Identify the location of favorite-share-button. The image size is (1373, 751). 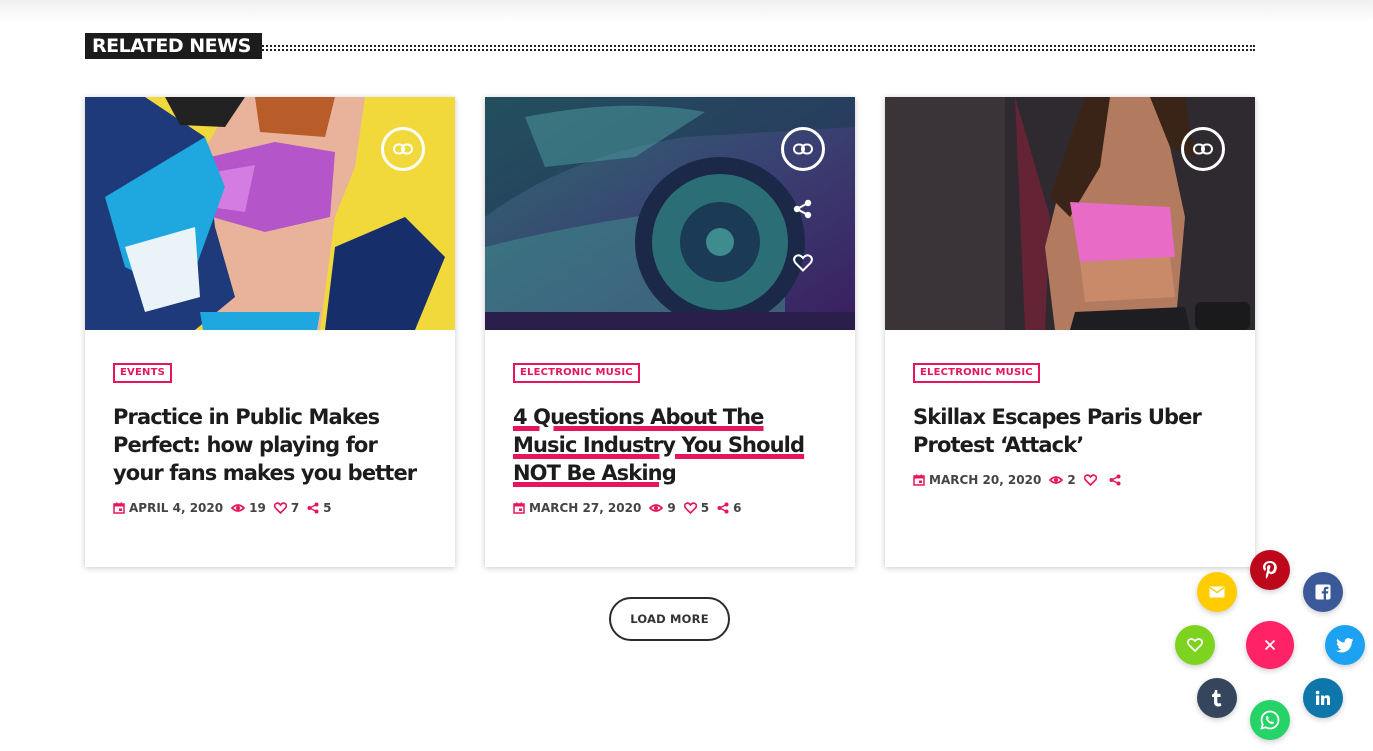
(1195, 645).